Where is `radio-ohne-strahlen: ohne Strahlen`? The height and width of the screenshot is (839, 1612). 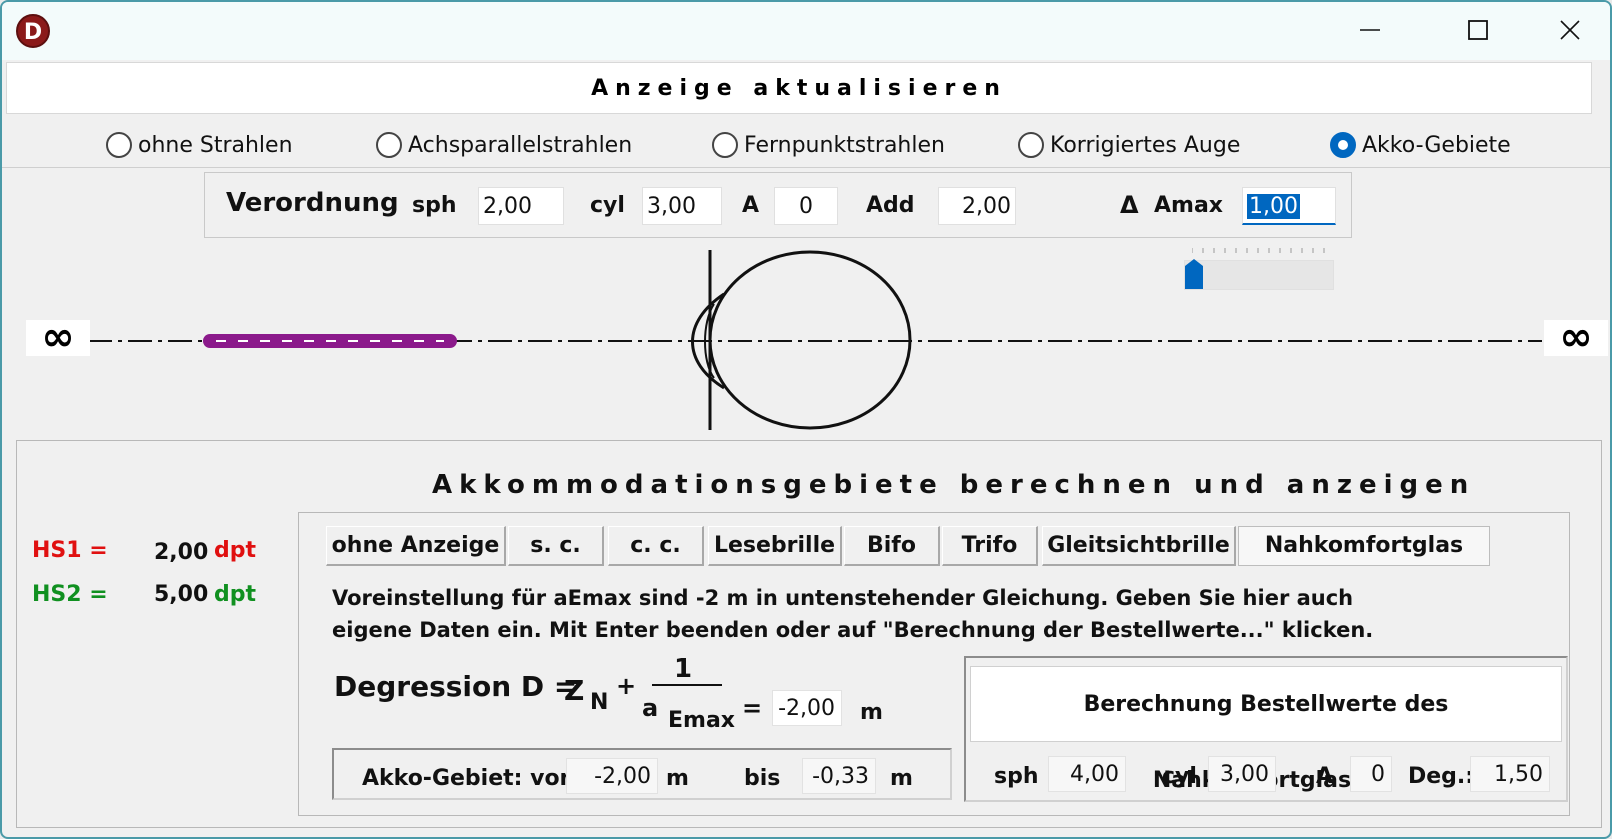 radio-ohne-strahlen: ohne Strahlen is located at coordinates (199, 145).